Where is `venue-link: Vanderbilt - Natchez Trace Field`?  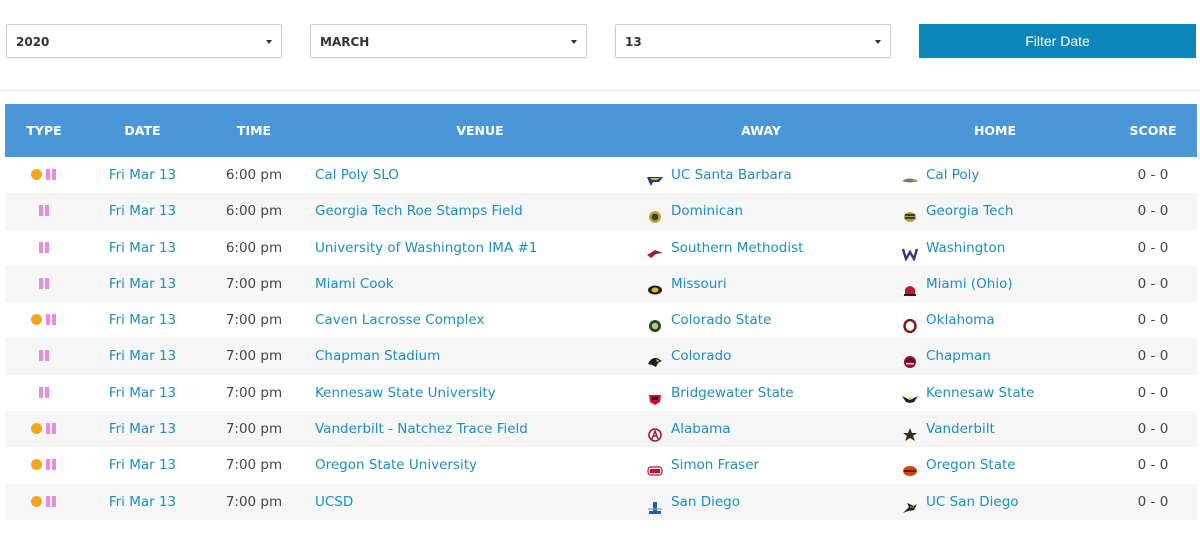
venue-link: Vanderbilt - Natchez Trace Field is located at coordinates (421, 429).